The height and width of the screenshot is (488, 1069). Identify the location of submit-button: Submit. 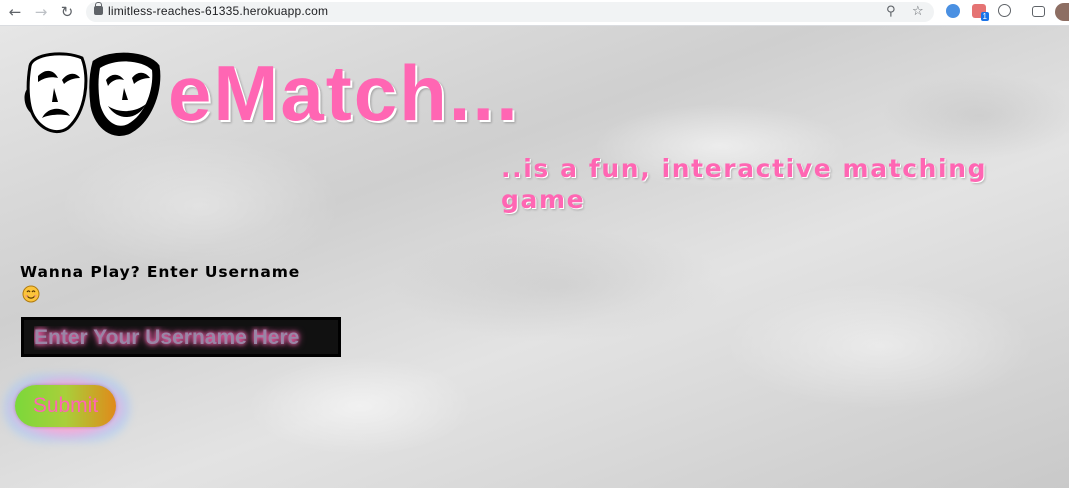
(65, 406).